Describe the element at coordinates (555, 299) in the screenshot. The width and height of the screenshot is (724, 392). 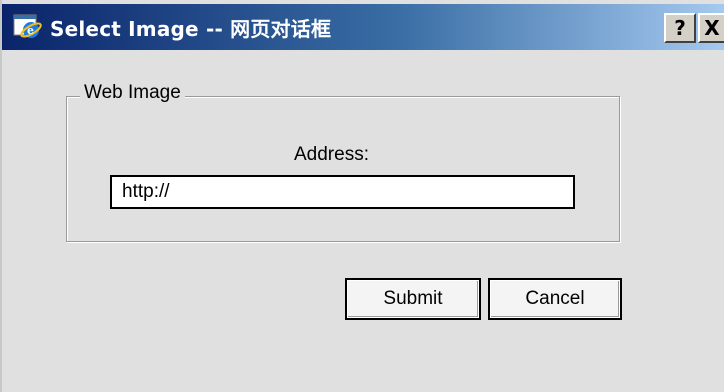
I see `cancel-button: Cancel` at that location.